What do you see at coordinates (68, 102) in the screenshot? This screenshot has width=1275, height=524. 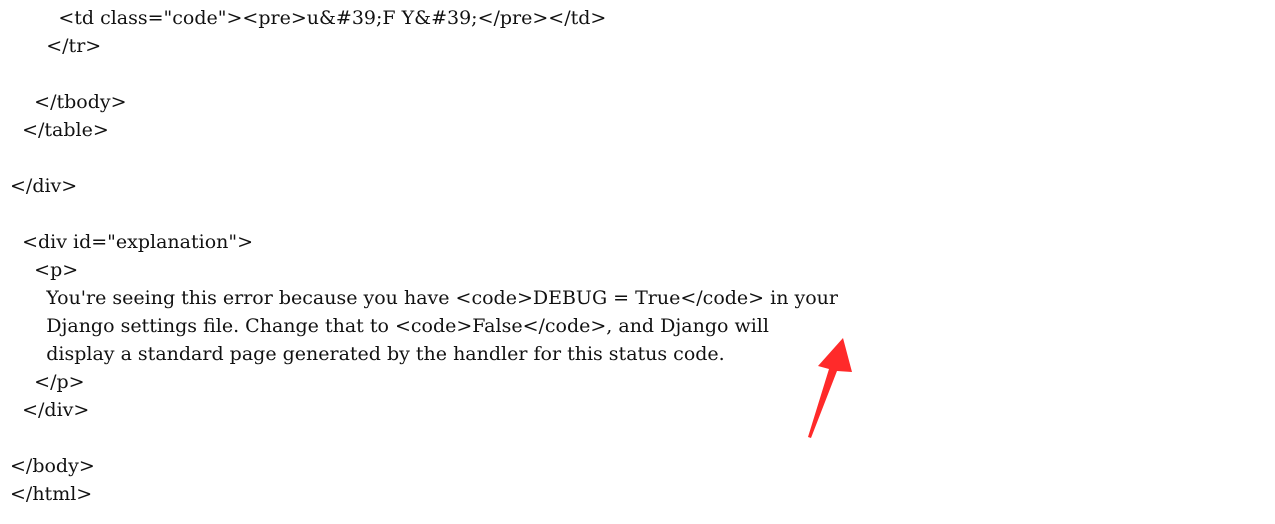 I see `source-line: </tbody>` at bounding box center [68, 102].